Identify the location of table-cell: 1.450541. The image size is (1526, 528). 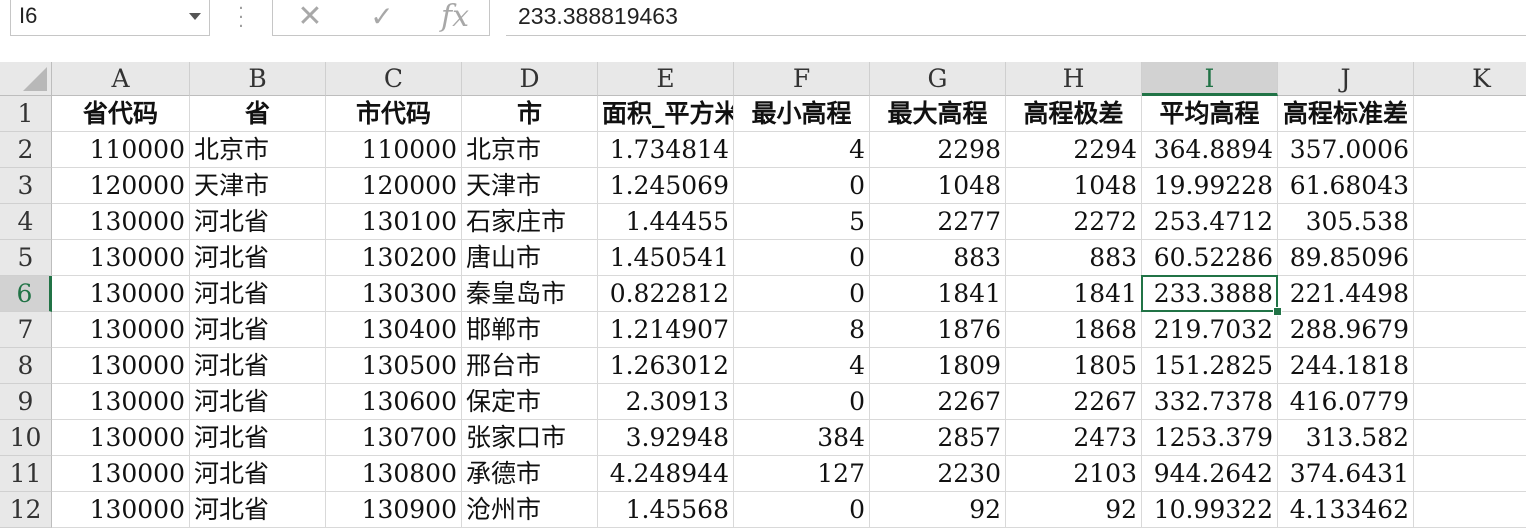
(666, 258).